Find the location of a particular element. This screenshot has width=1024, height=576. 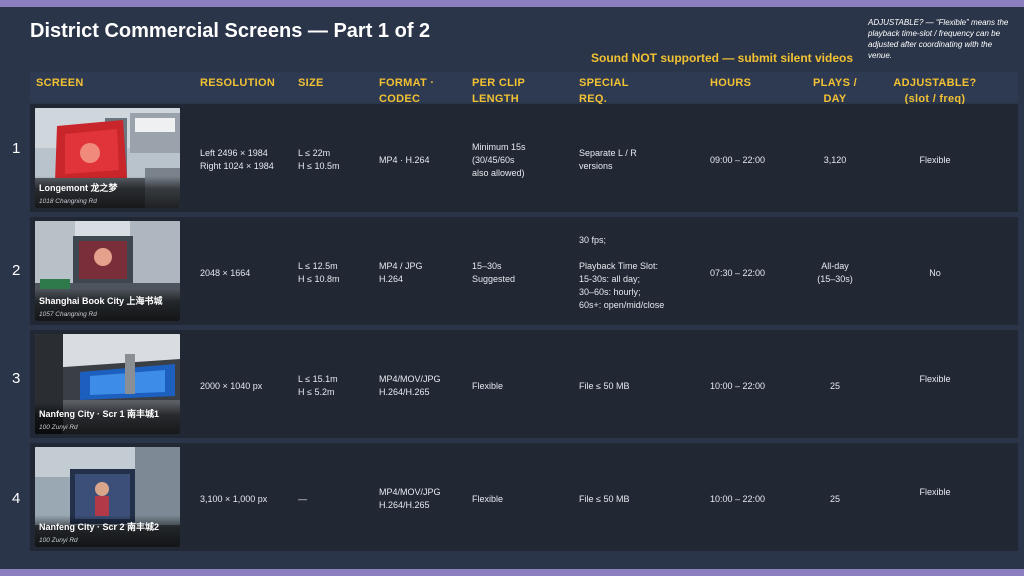

hours-value: 09:00 – 22:00 is located at coordinates (738, 160).